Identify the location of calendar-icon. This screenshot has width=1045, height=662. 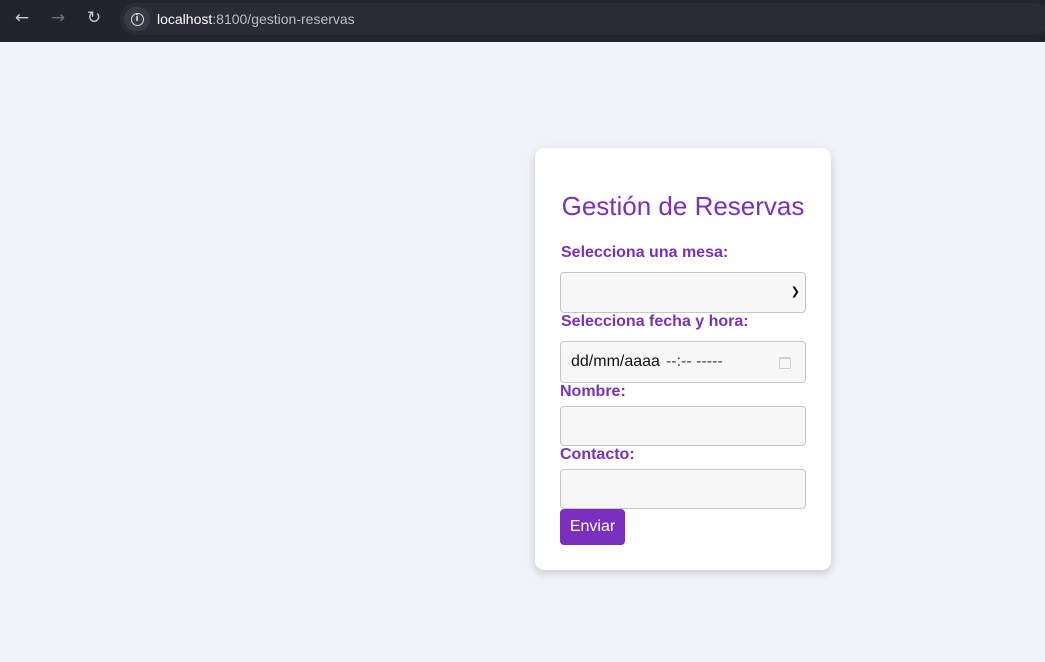
(785, 363).